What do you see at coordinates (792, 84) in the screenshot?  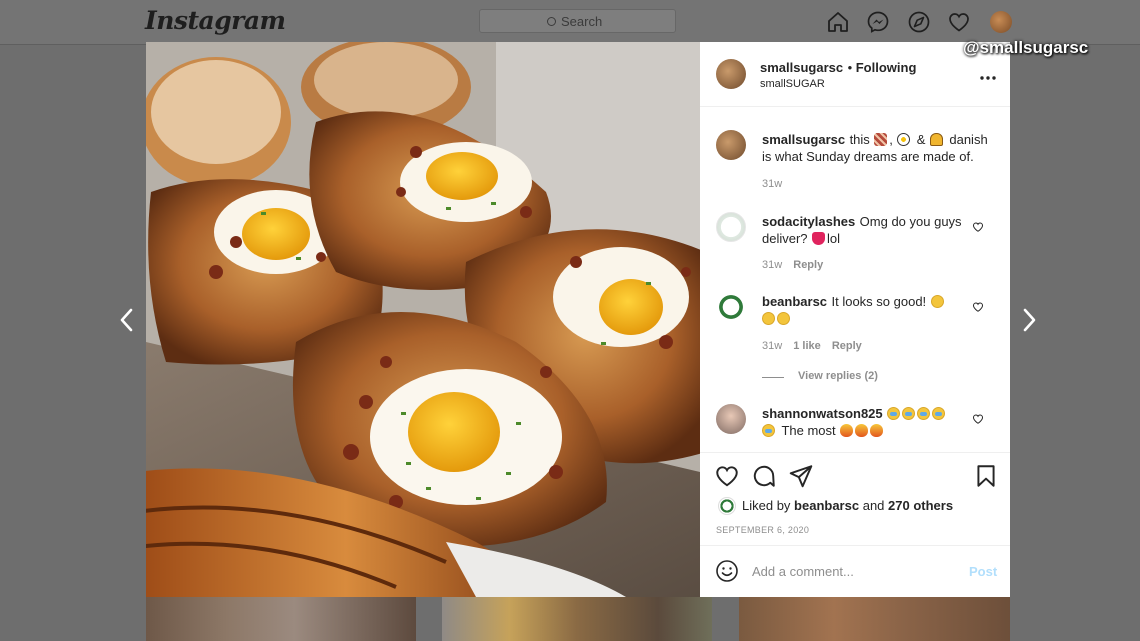 I see `author-subtitle: smallSUGAR` at bounding box center [792, 84].